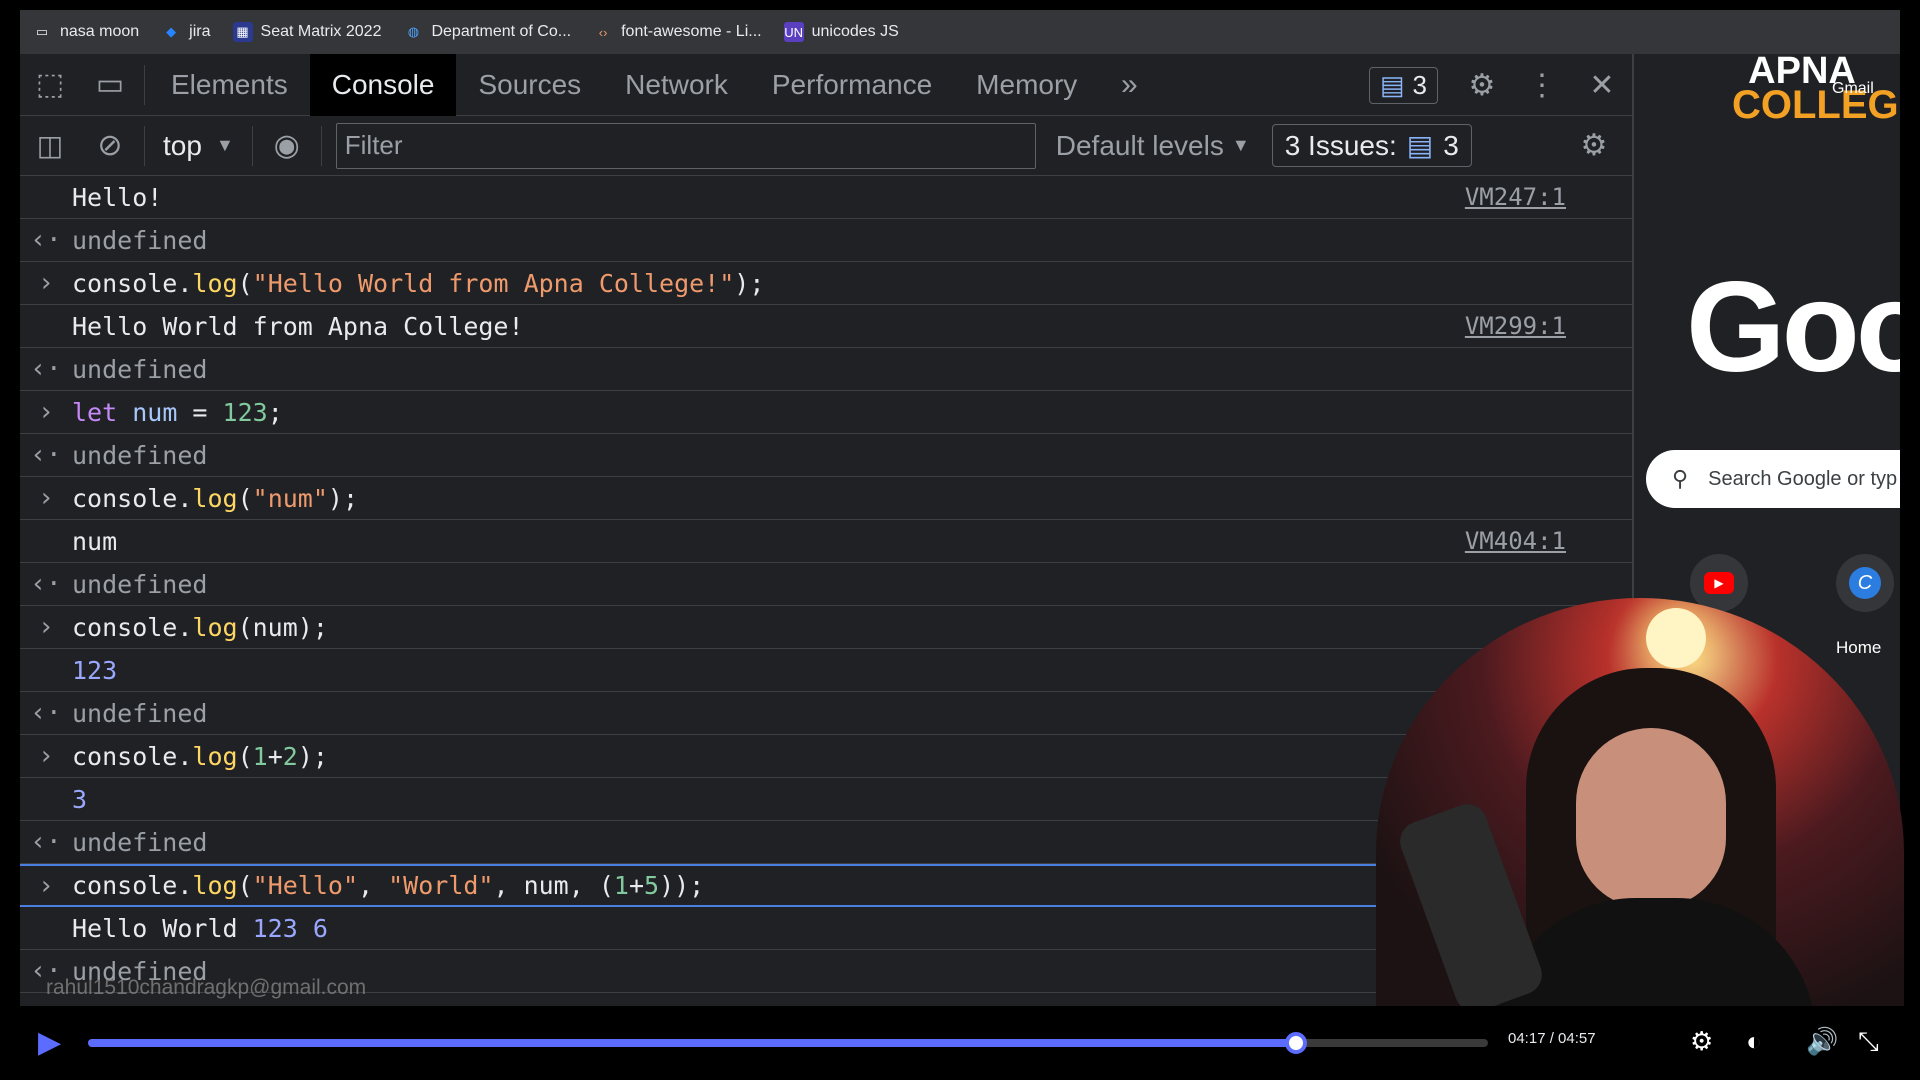  I want to click on inspect-element-icon: ⬚, so click(50, 85).